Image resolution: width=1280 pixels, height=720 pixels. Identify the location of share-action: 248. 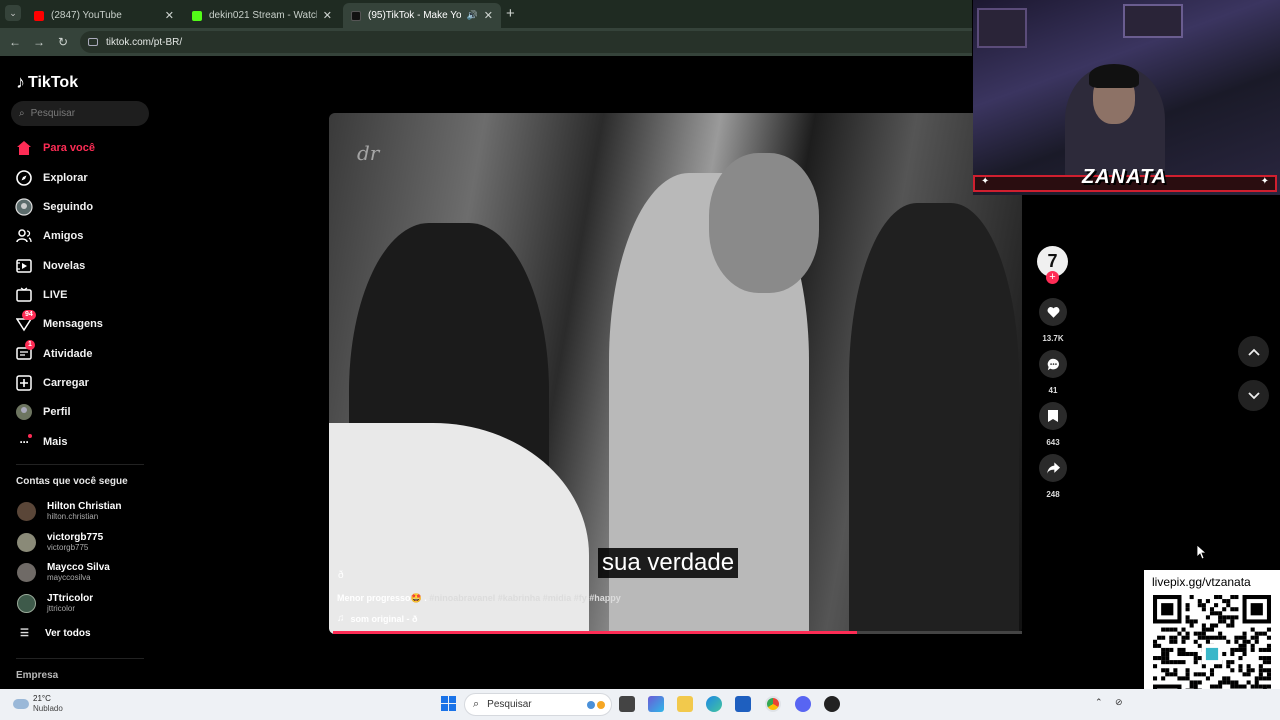
(1053, 476).